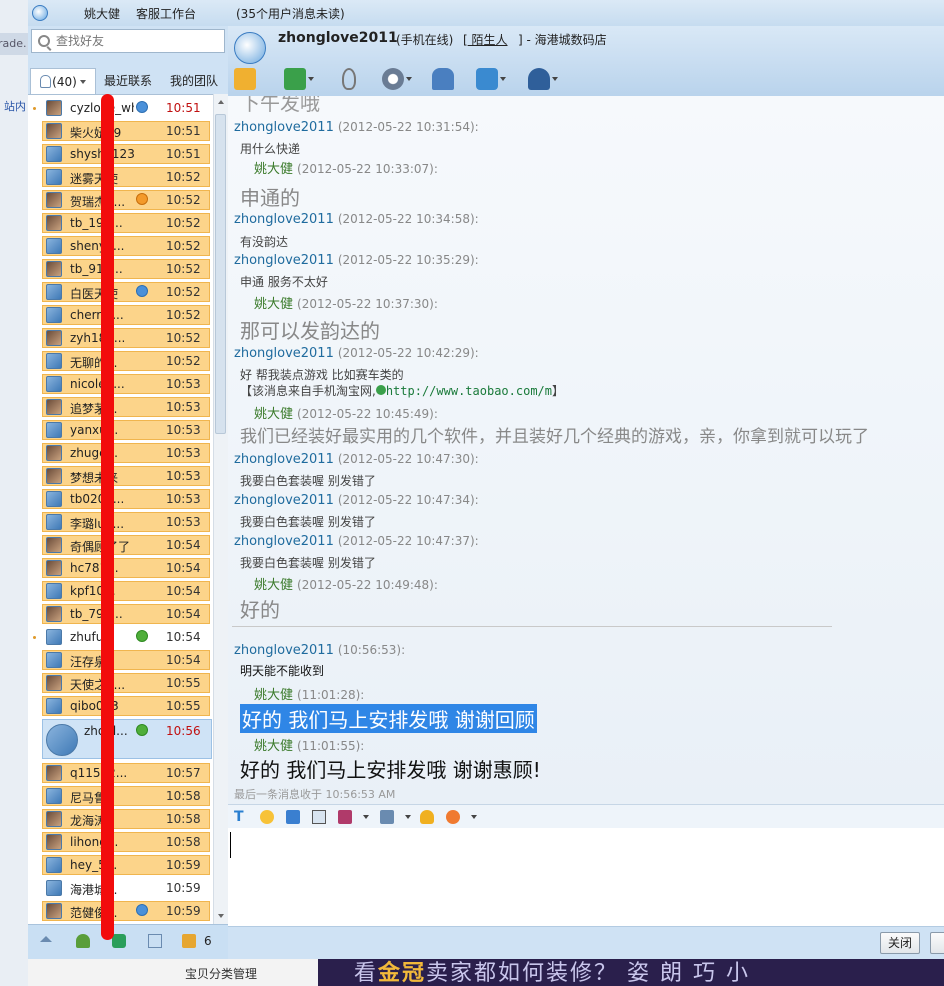  What do you see at coordinates (120, 614) in the screenshot?
I see `contact-row: tb_794... 10:54` at bounding box center [120, 614].